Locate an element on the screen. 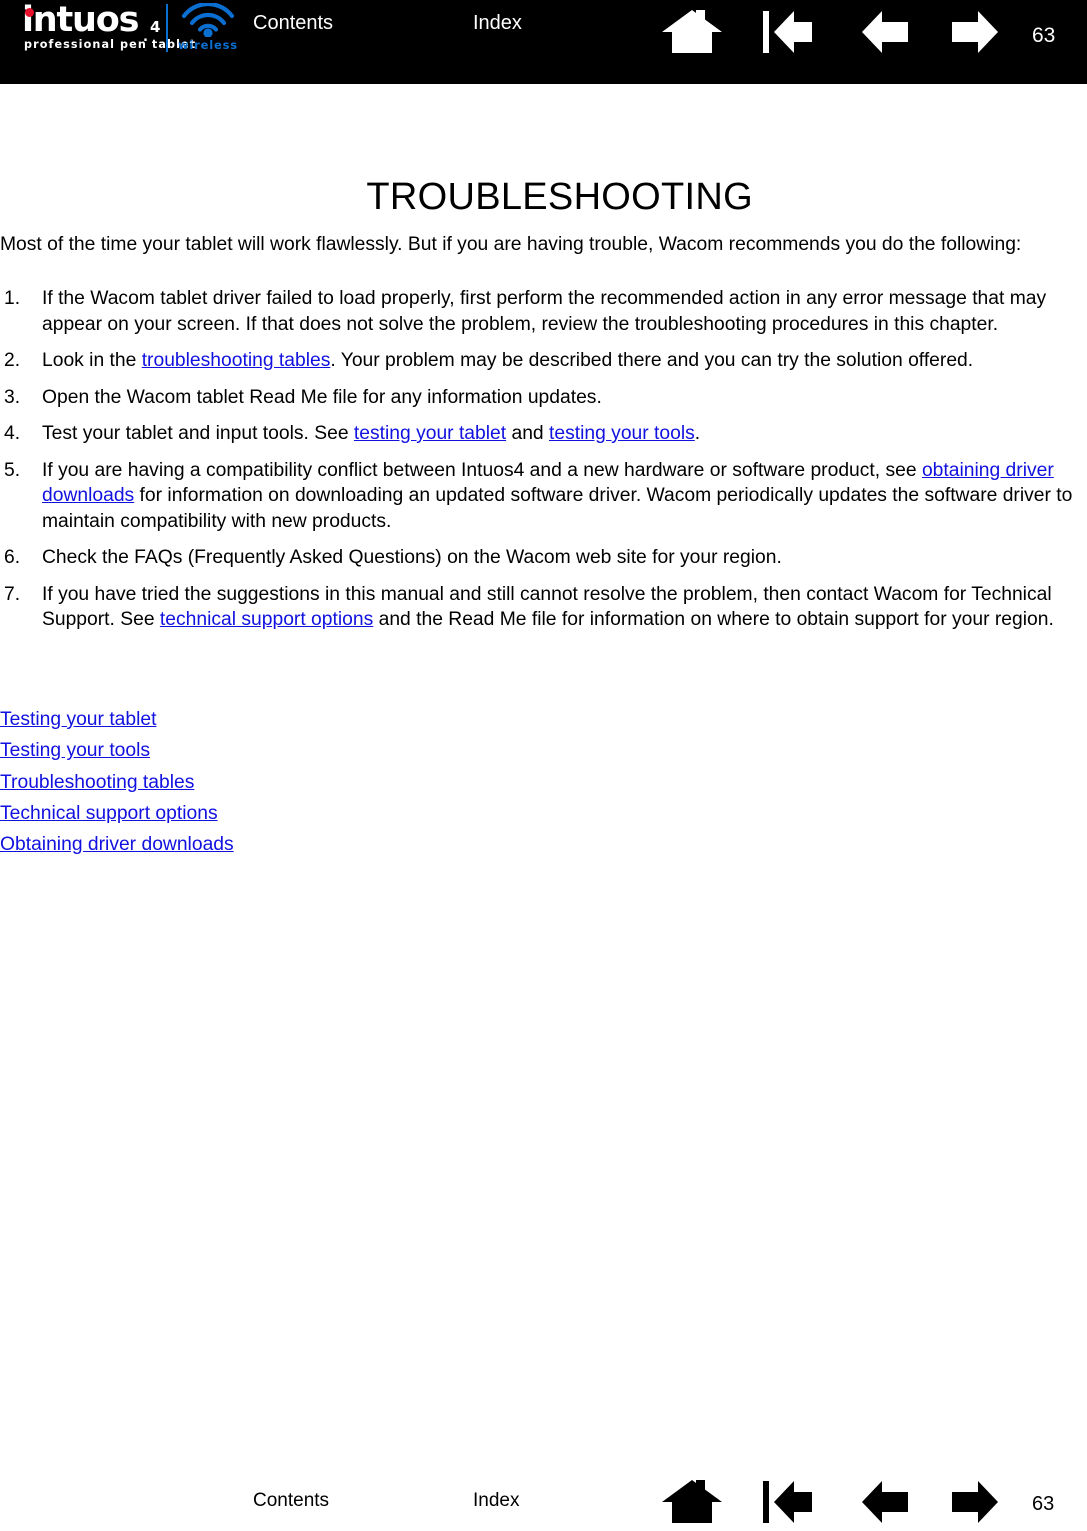  step-number: 5. is located at coordinates (12, 470).